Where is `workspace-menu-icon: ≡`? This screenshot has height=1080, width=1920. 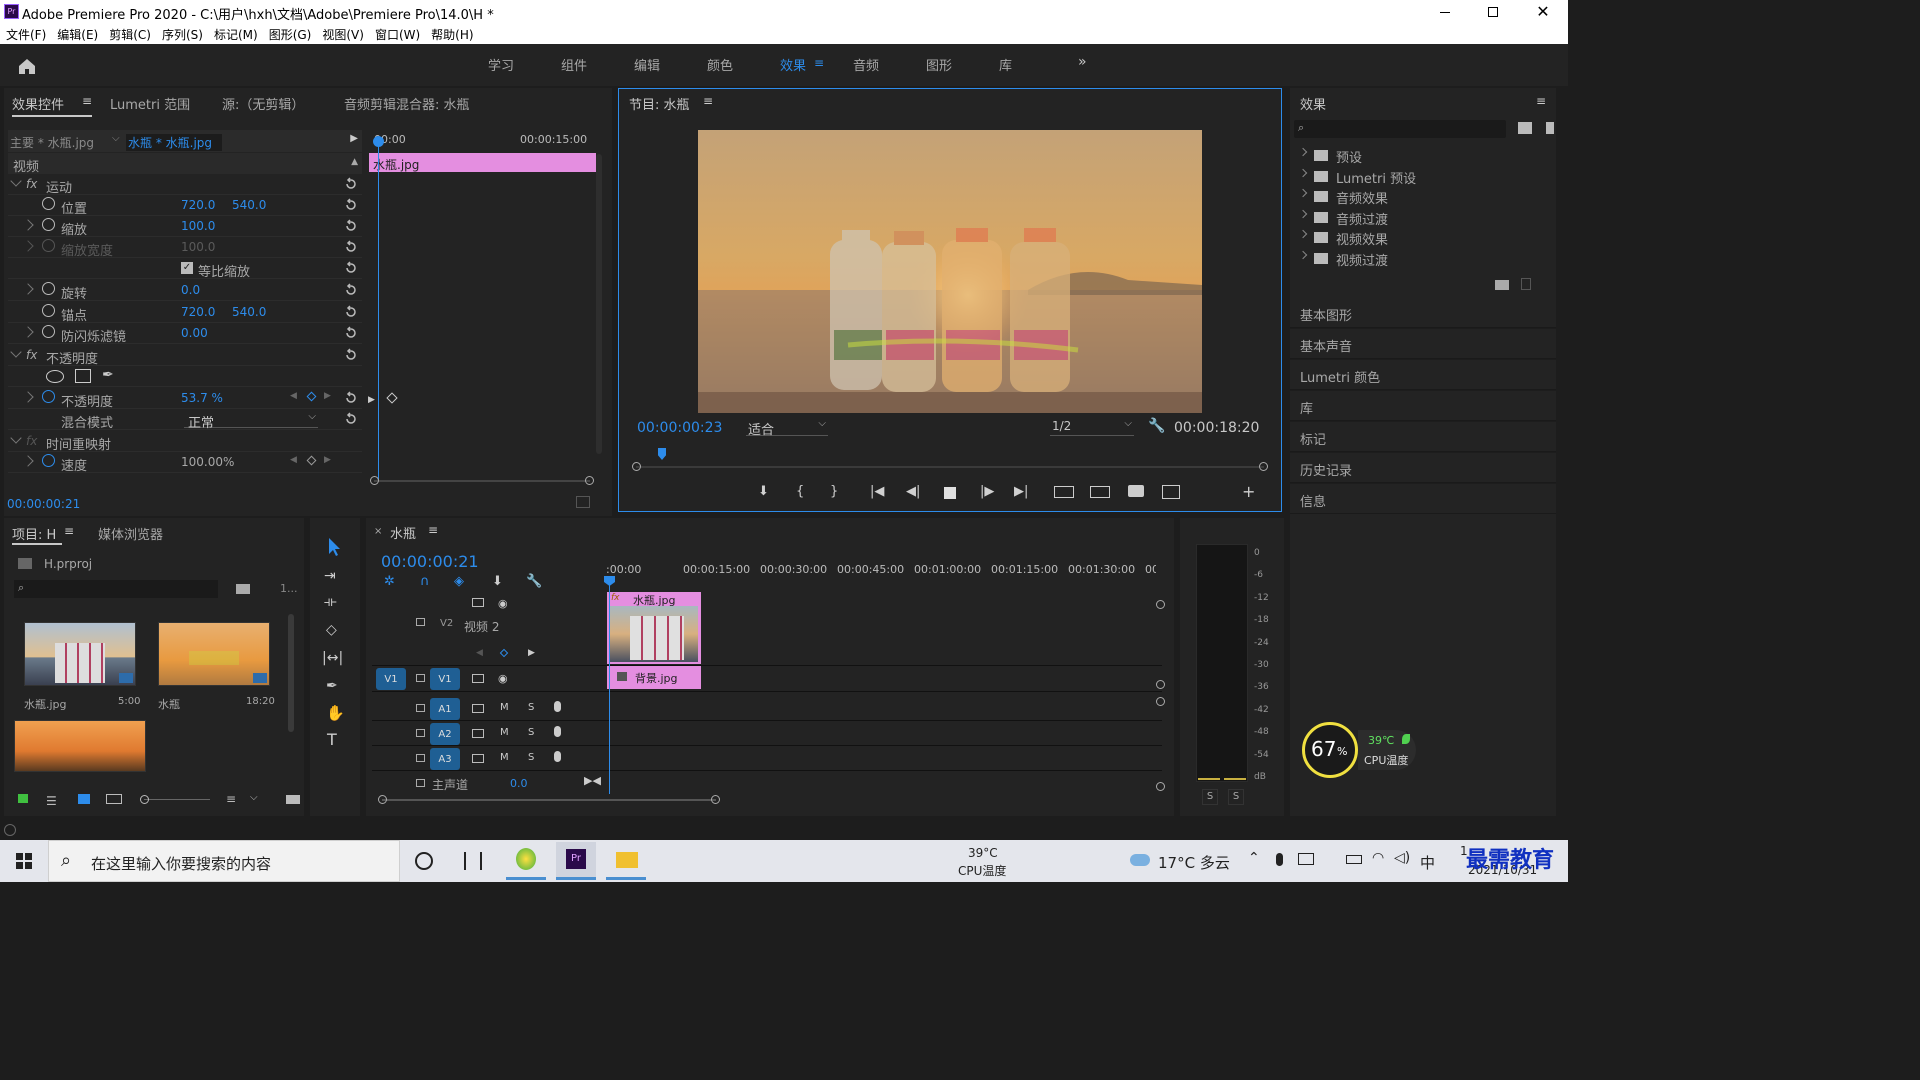 workspace-menu-icon: ≡ is located at coordinates (819, 63).